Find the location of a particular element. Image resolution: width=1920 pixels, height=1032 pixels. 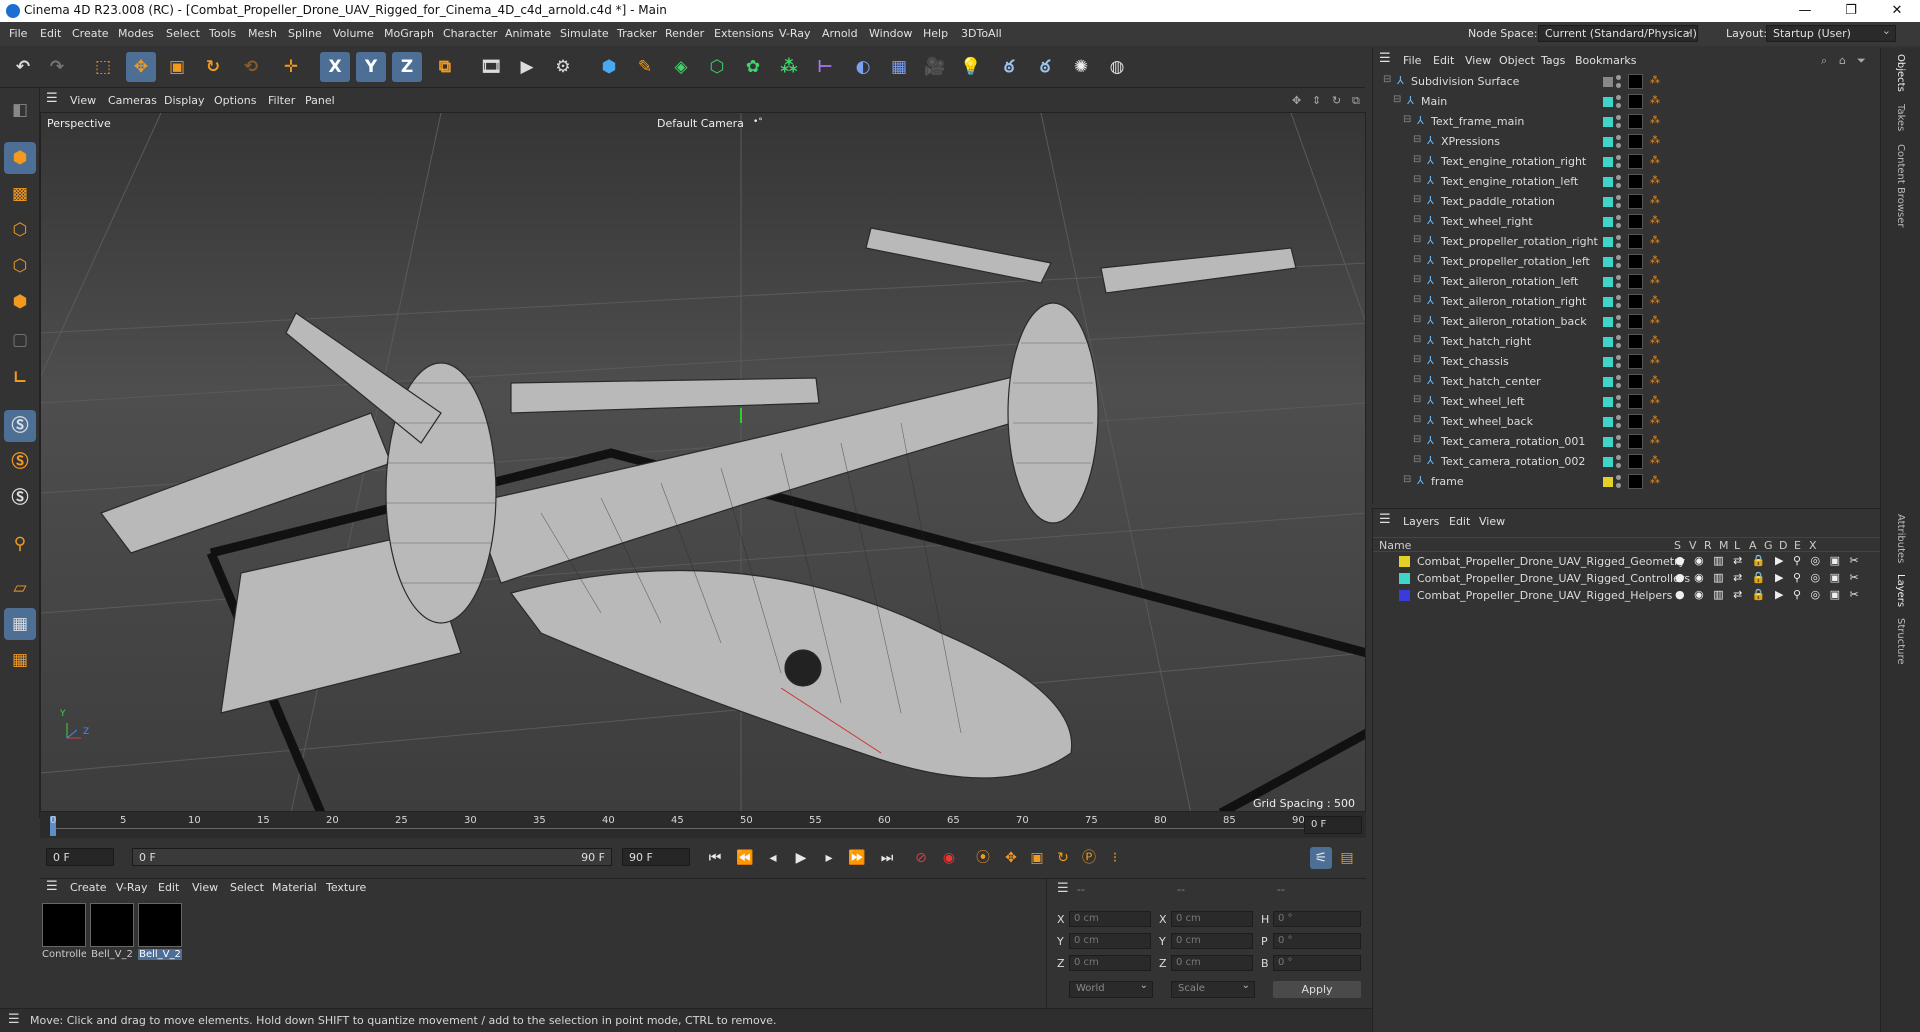

viewport-menu-filter: Filter is located at coordinates (281, 100).